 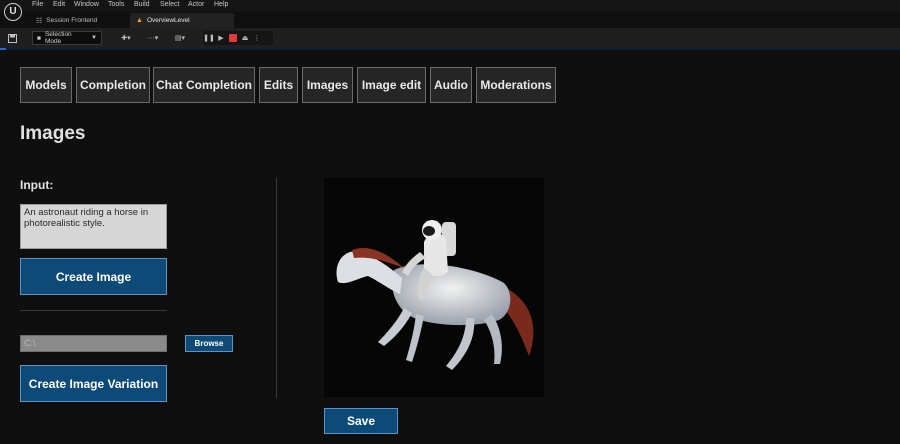 I want to click on menu-tools: Tools, so click(x=116, y=4).